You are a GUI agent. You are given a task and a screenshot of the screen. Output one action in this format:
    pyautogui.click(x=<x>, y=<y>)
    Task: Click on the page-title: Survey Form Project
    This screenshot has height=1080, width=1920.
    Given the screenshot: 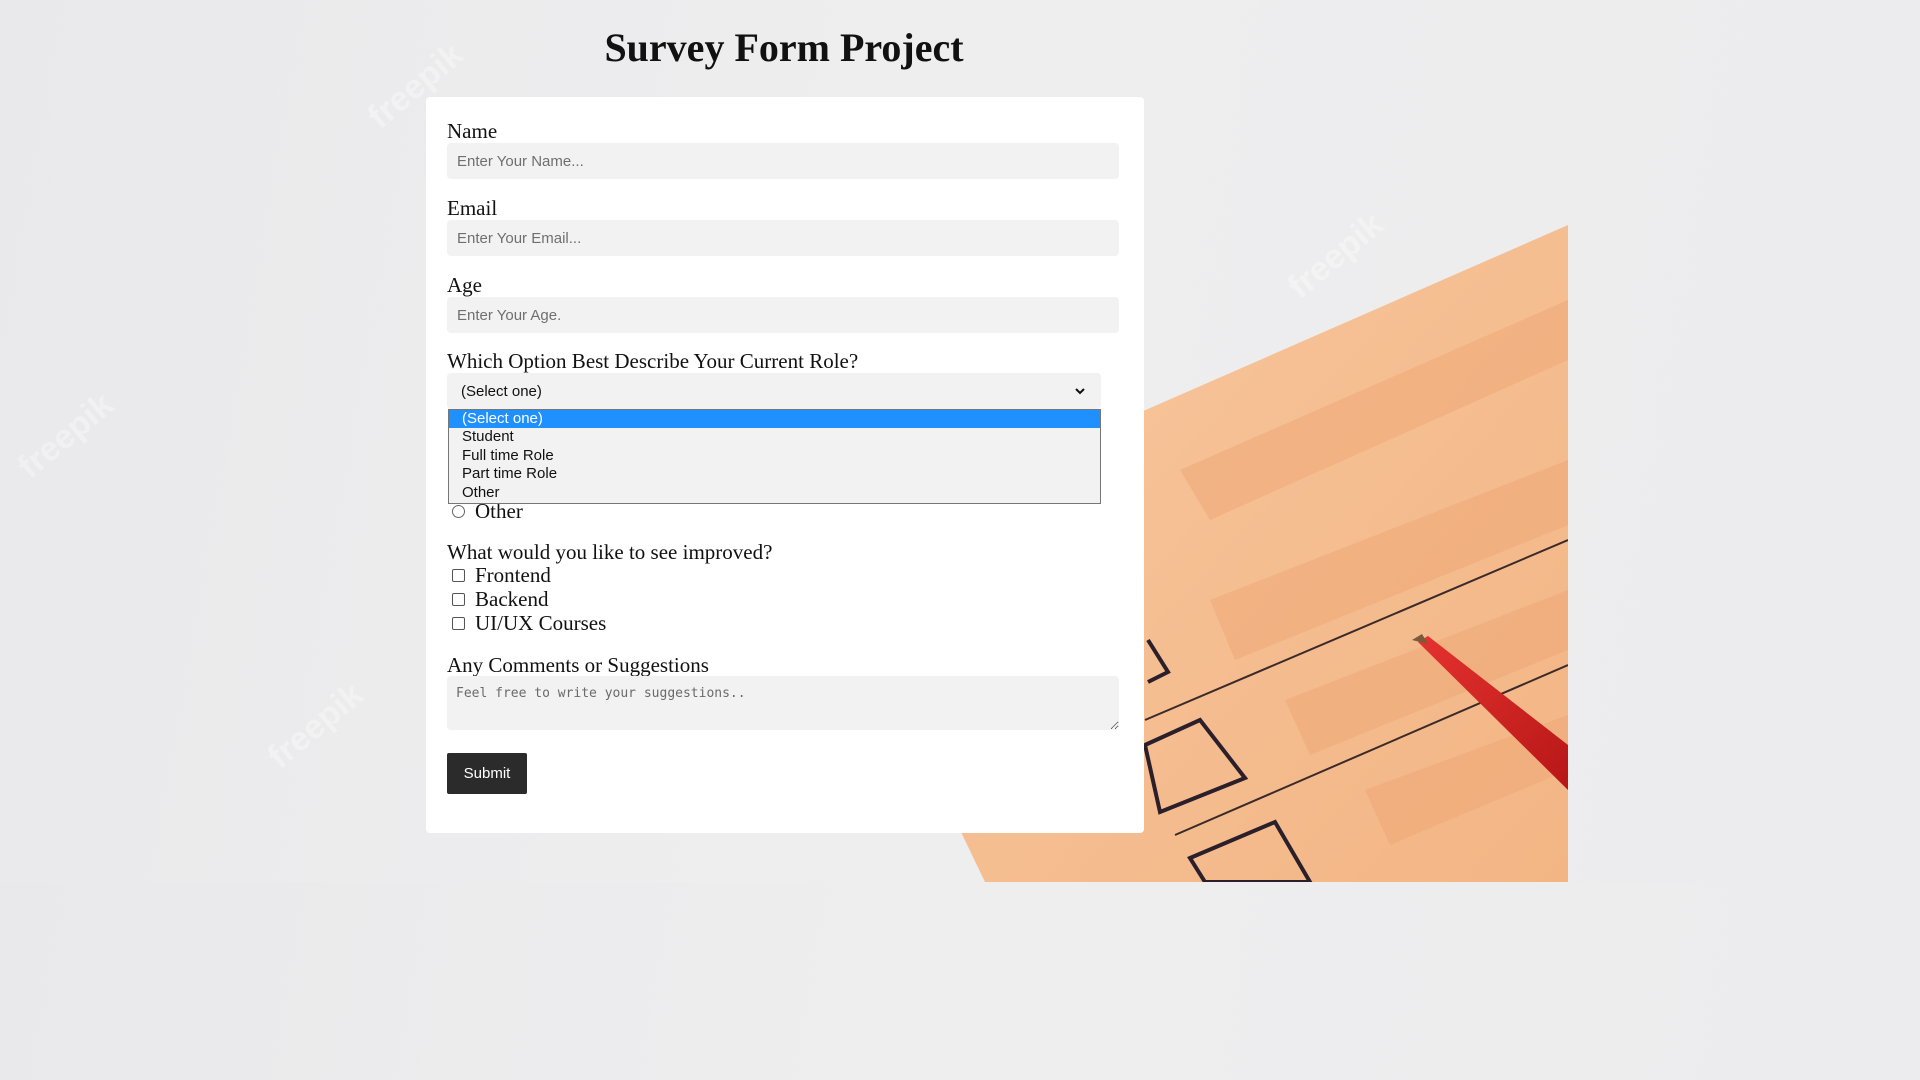 What is the action you would take?
    pyautogui.click(x=784, y=47)
    